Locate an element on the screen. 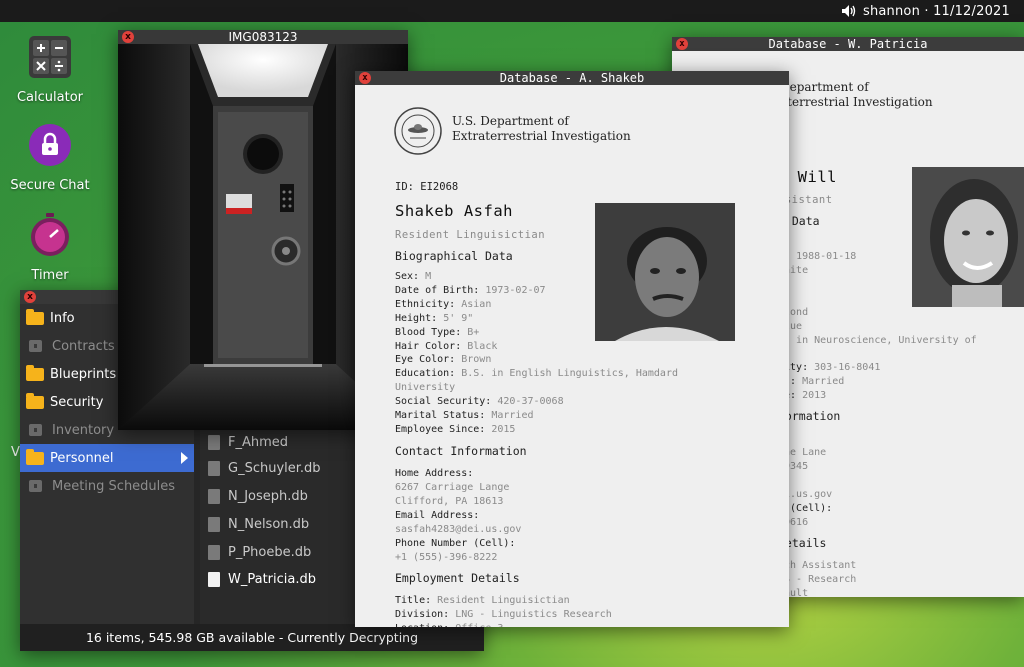 This screenshot has height=667, width=1024. locked-file-icon is located at coordinates (214, 524).